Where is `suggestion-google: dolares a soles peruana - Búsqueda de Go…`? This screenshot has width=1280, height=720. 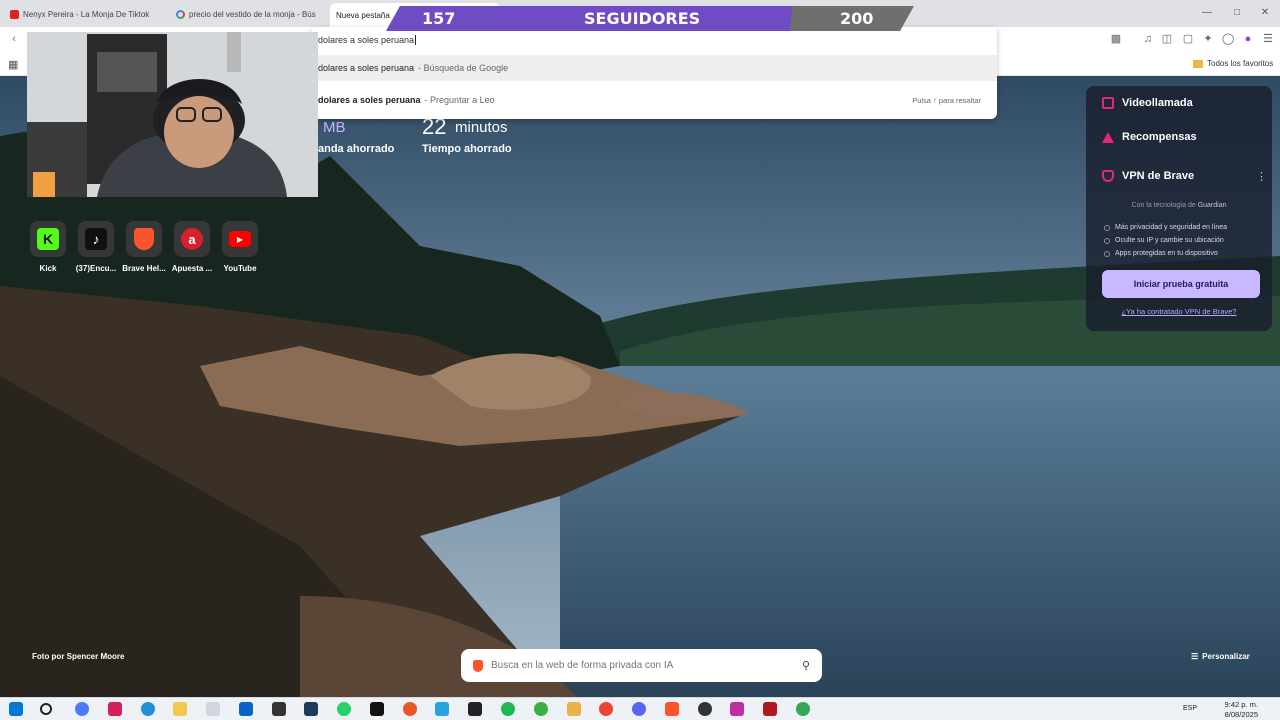 suggestion-google: dolares a soles peruana - Búsqueda de Go… is located at coordinates (654, 68).